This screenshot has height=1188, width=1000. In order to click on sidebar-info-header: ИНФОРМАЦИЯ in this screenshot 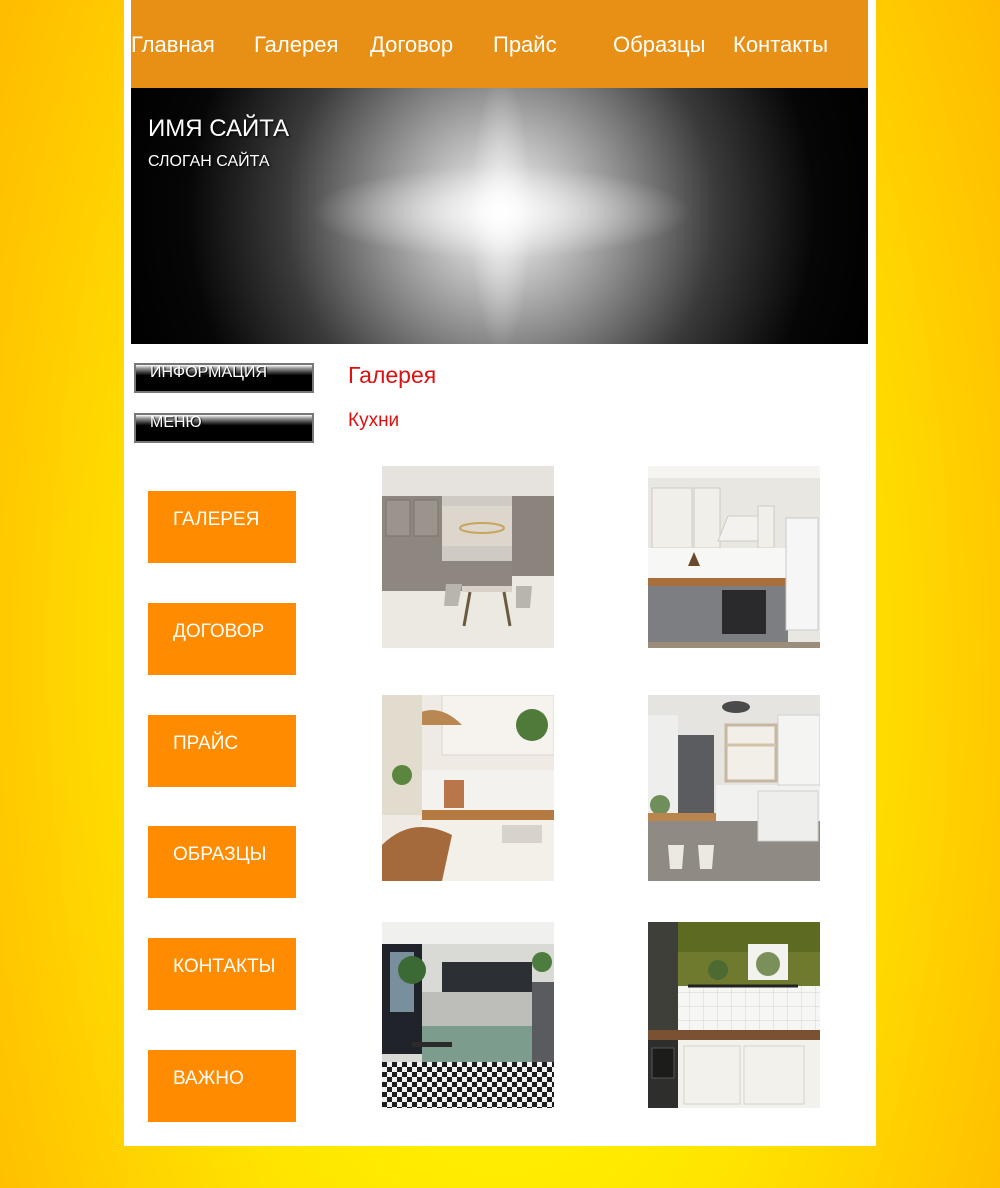, I will do `click(224, 378)`.